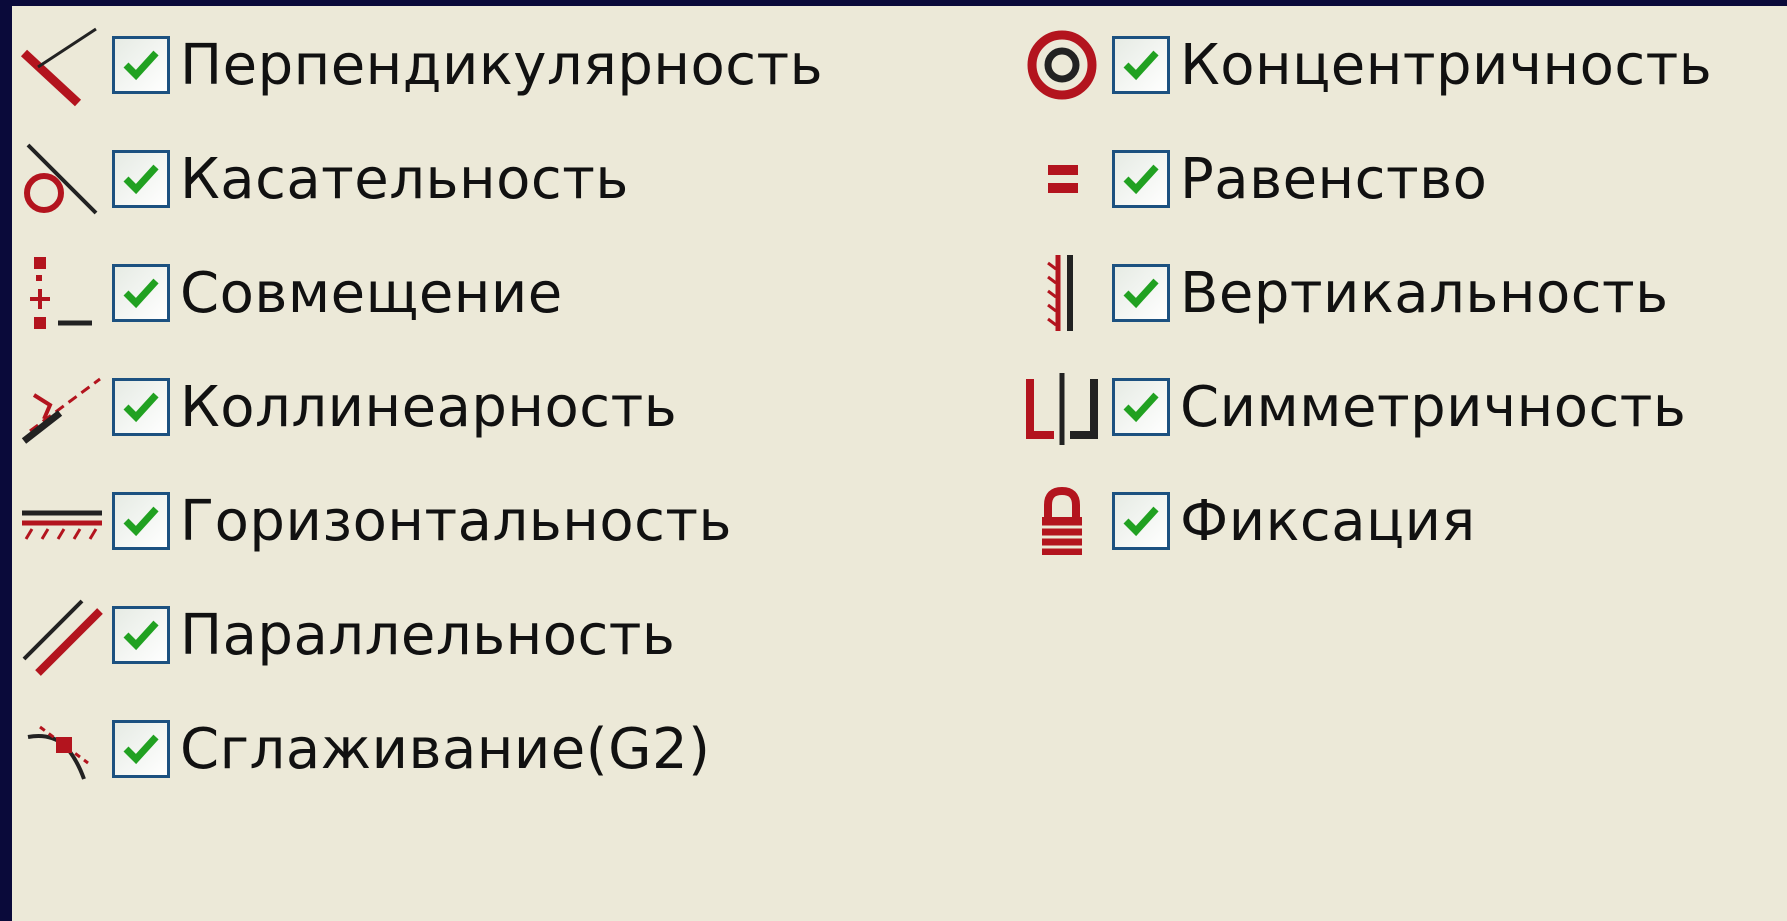 This screenshot has width=1787, height=921. What do you see at coordinates (62, 65) in the screenshot?
I see `perpendicular-icon` at bounding box center [62, 65].